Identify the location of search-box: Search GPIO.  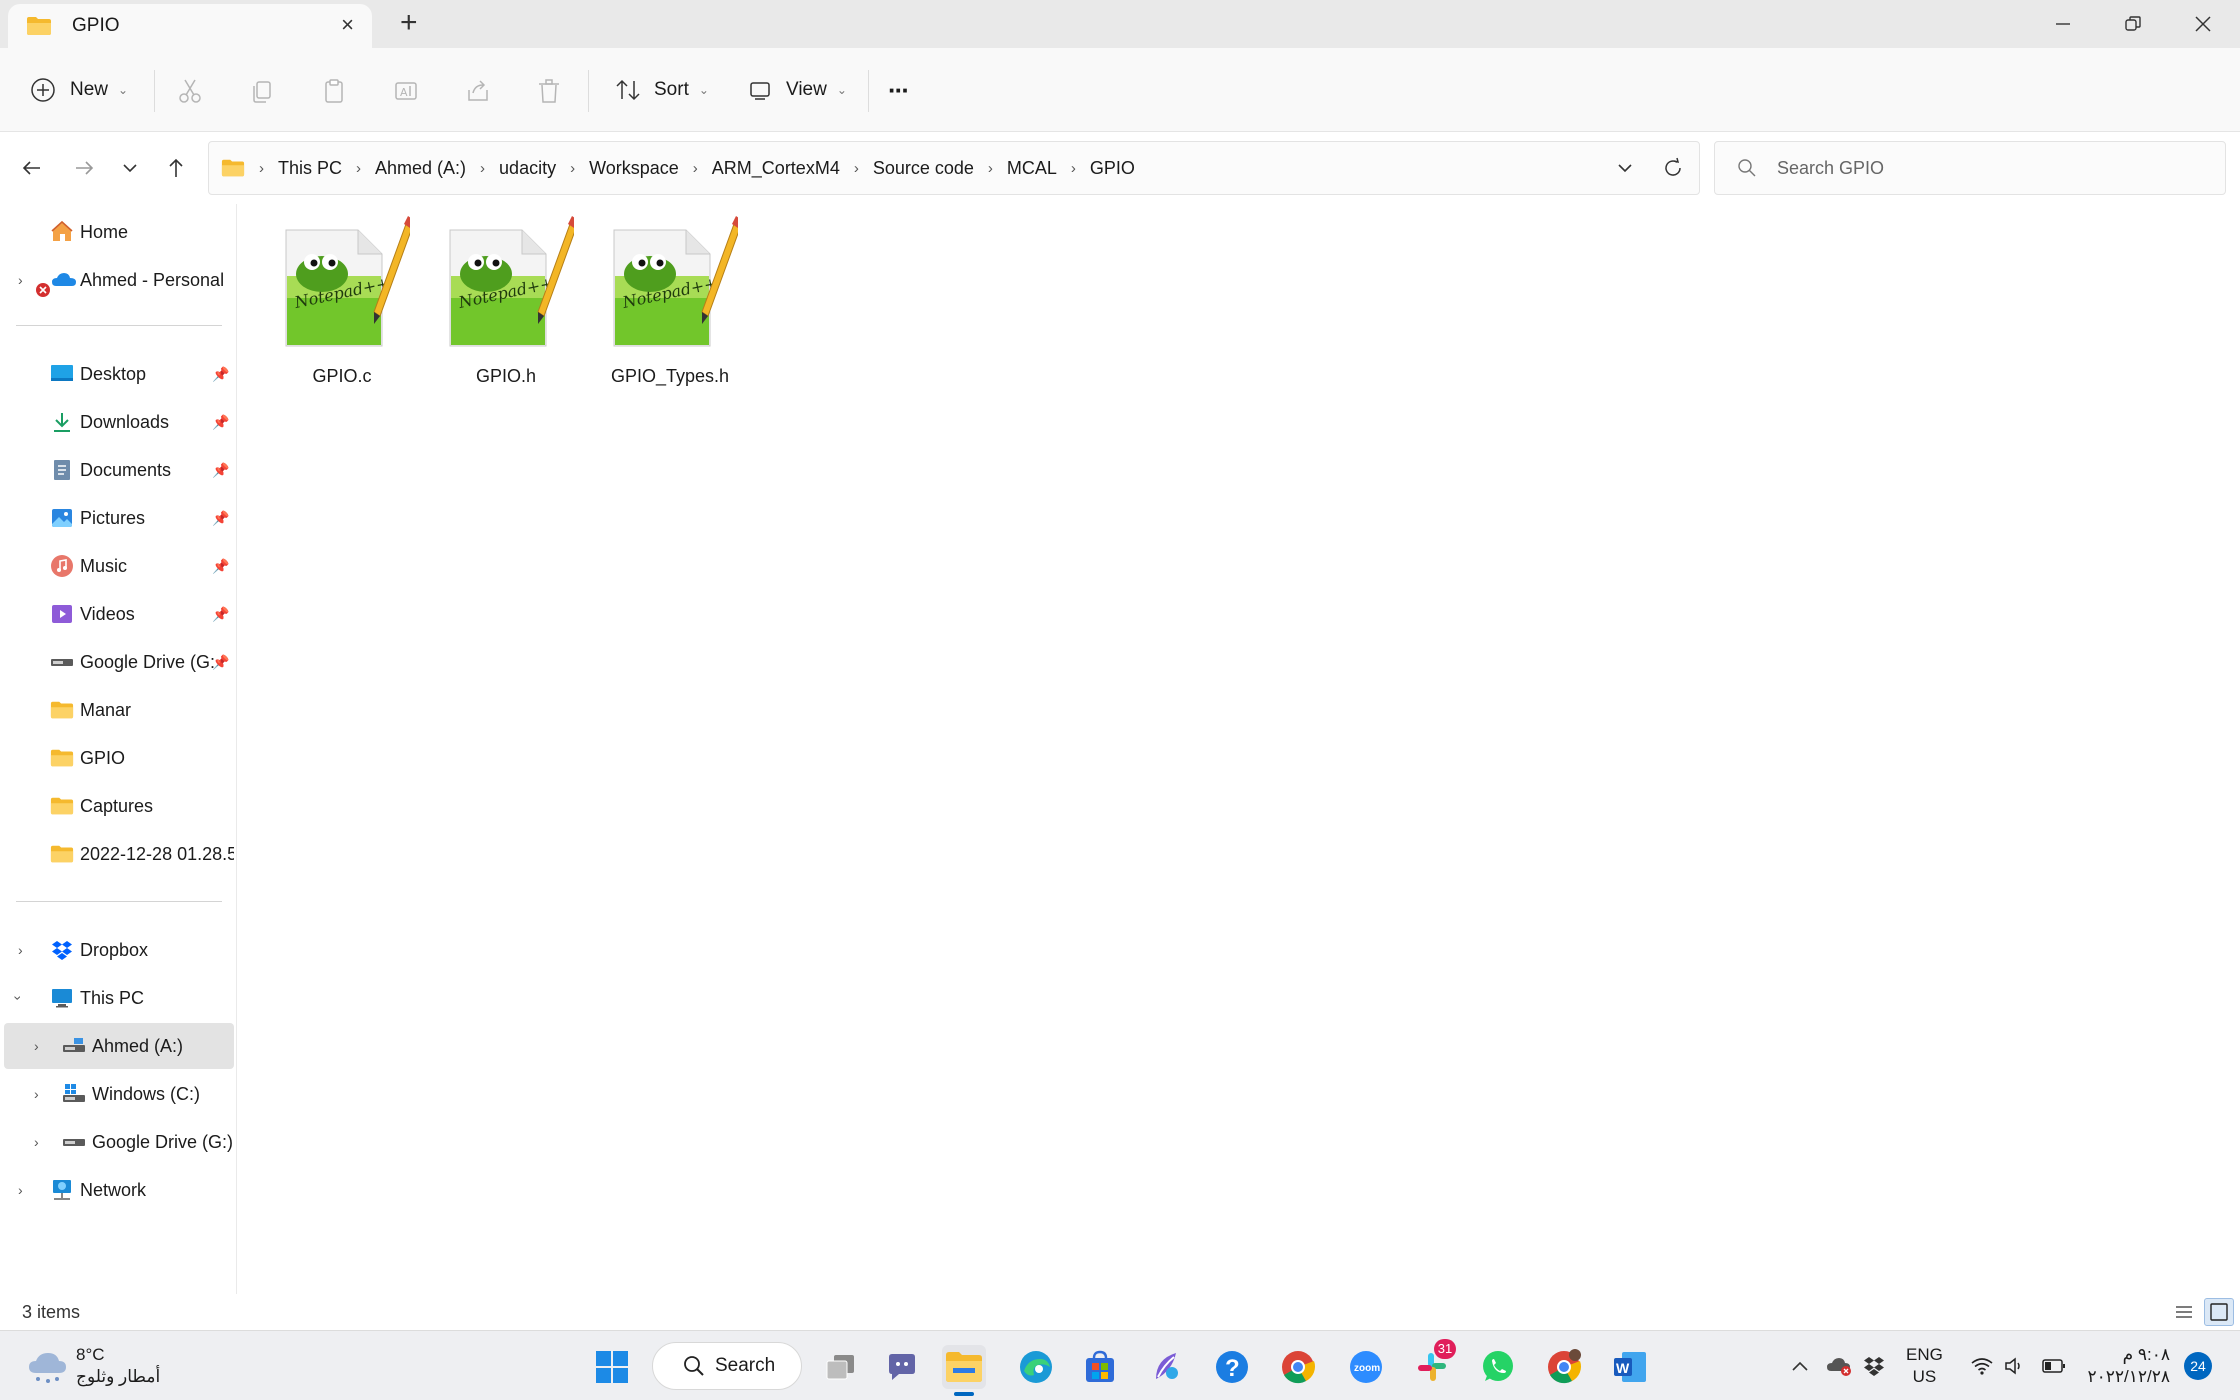
(1970, 168).